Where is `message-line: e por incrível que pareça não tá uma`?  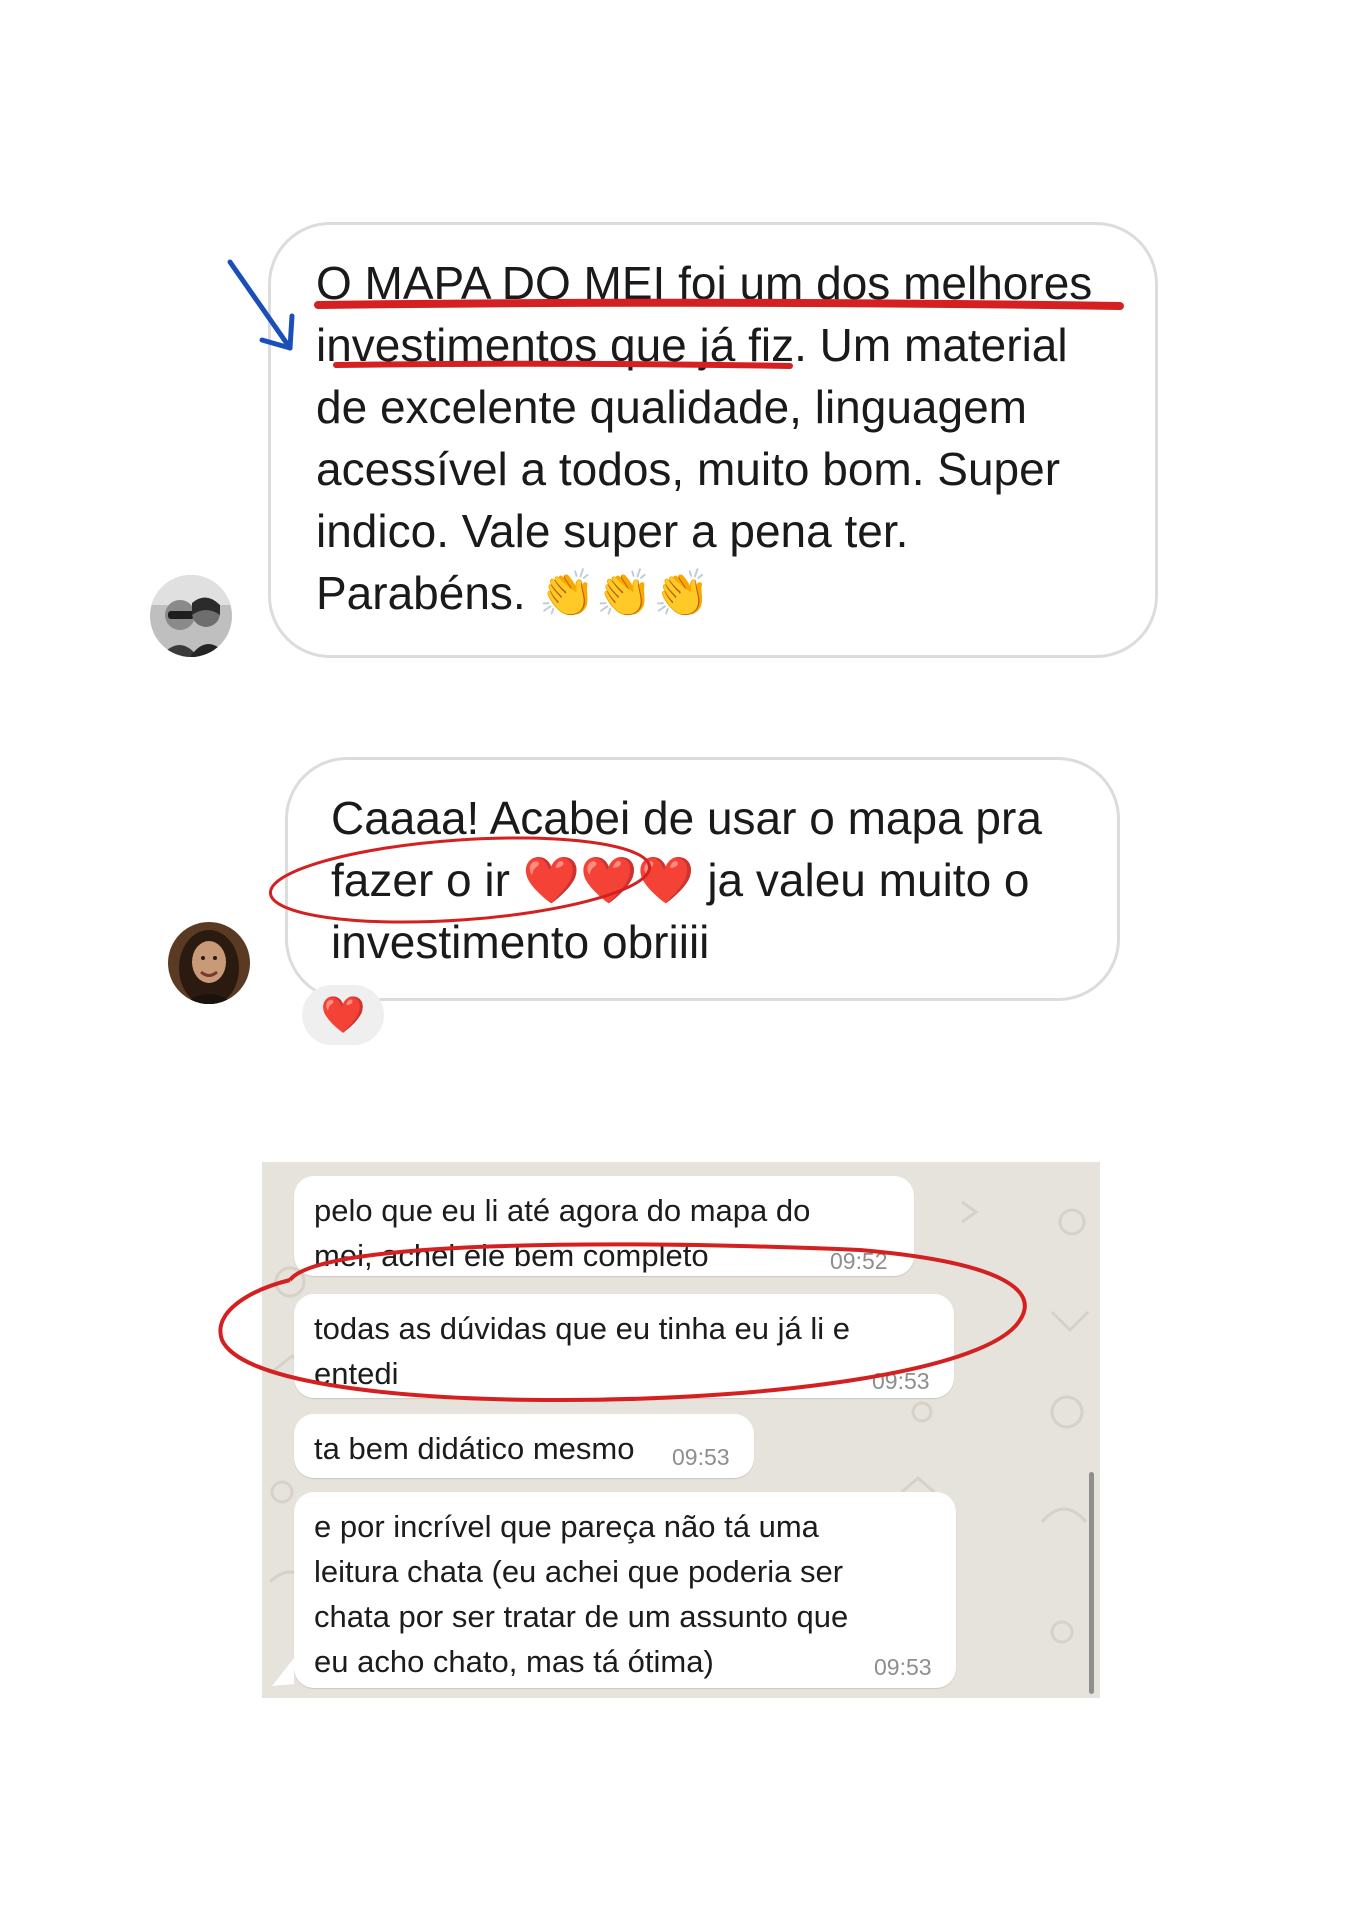 message-line: e por incrível que pareça não tá uma is located at coordinates (566, 1526).